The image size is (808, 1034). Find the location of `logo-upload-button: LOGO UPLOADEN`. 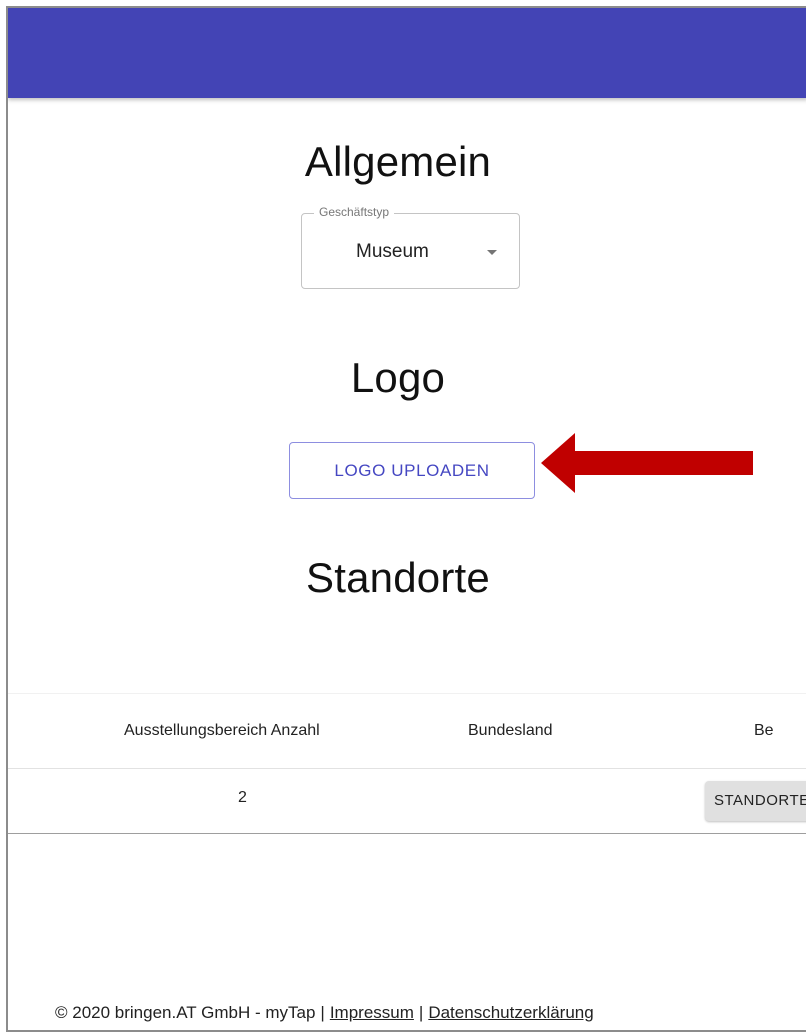

logo-upload-button: LOGO UPLOADEN is located at coordinates (412, 470).